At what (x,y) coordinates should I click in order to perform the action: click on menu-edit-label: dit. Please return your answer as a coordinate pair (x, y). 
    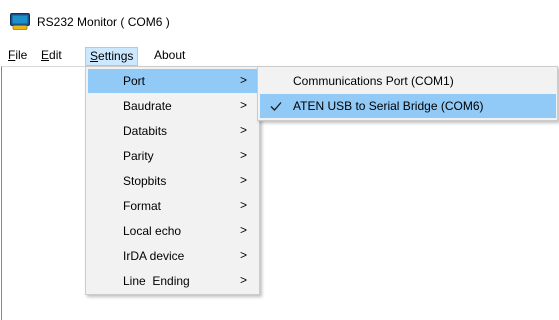
    Looking at the image, I should click on (55, 55).